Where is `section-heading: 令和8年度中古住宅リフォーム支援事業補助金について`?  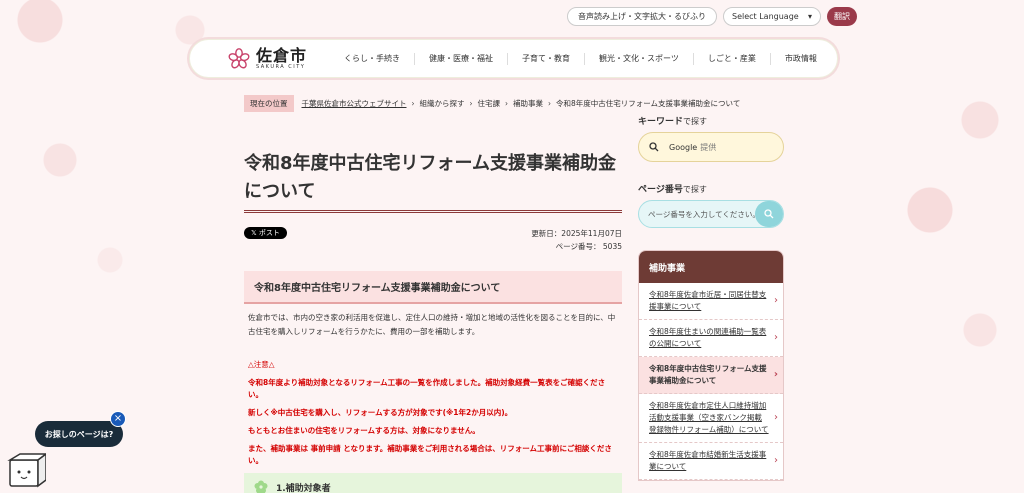 section-heading: 令和8年度中古住宅リフォーム支援事業補助金について is located at coordinates (433, 287).